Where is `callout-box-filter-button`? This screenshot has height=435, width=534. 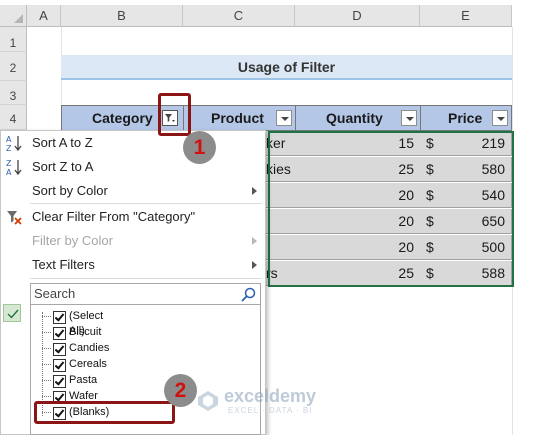 callout-box-filter-button is located at coordinates (174, 114).